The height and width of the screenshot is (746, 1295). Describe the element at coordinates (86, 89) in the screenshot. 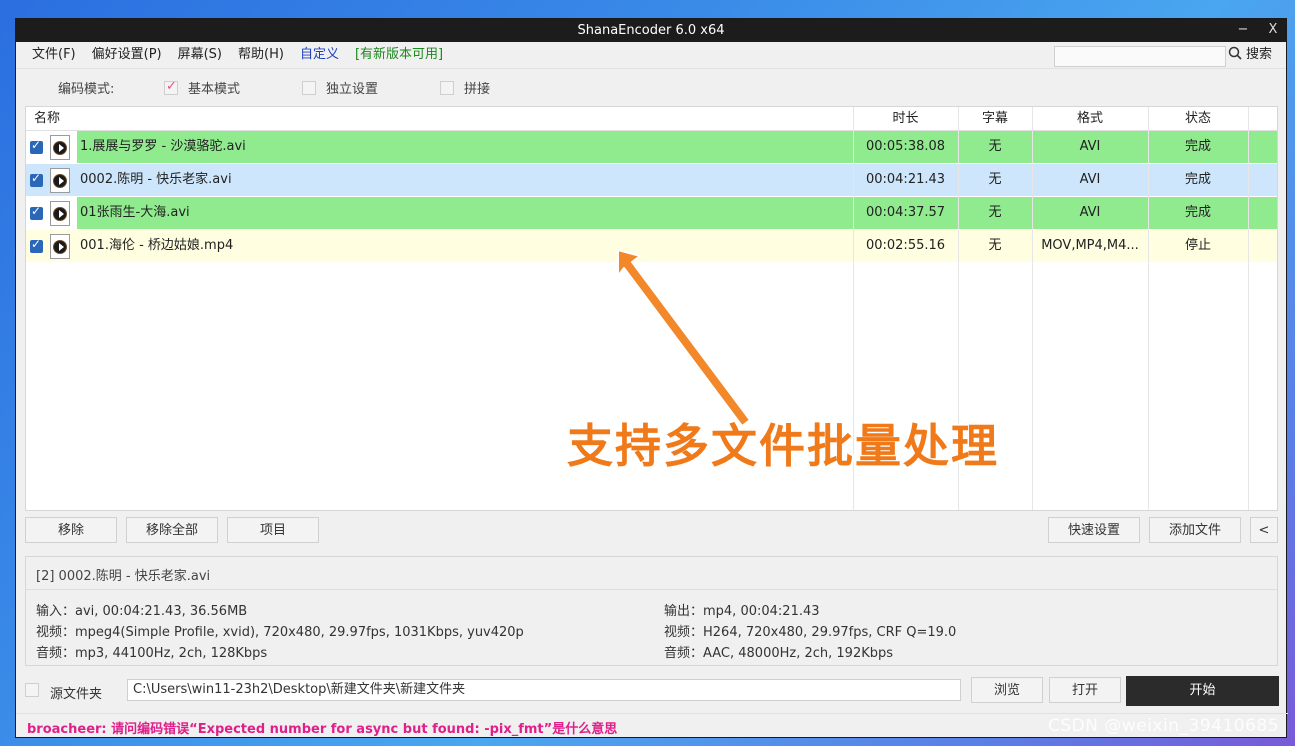

I see `encode-mode-label: 编码模式:` at that location.